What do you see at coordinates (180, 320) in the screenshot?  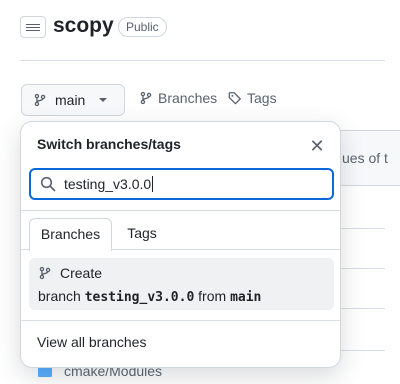 I see `footer-divider` at bounding box center [180, 320].